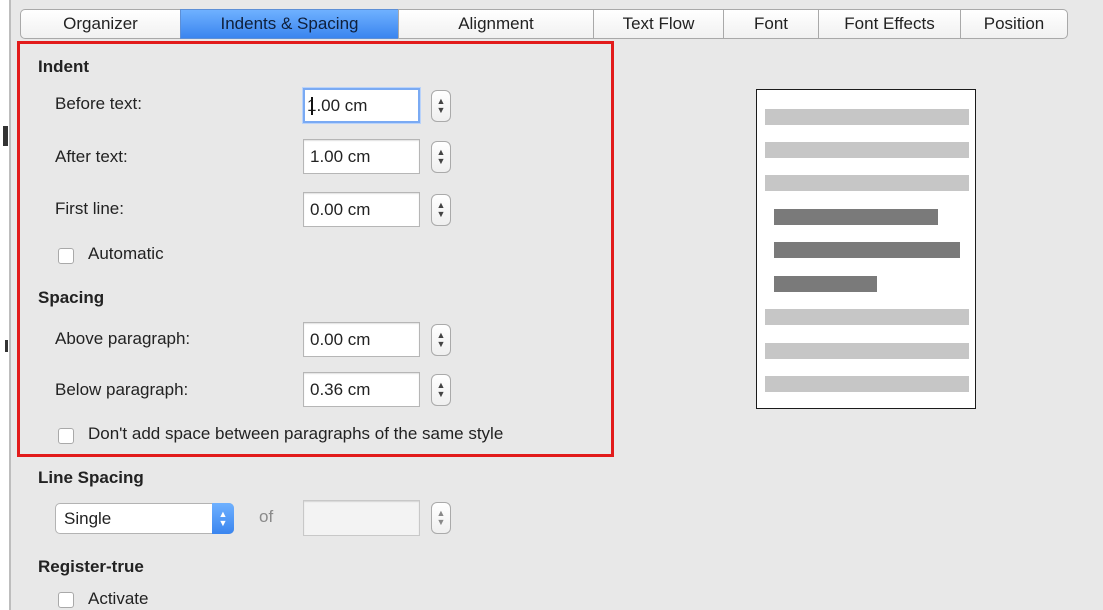  I want to click on line-spacing-selected: Single, so click(88, 518).